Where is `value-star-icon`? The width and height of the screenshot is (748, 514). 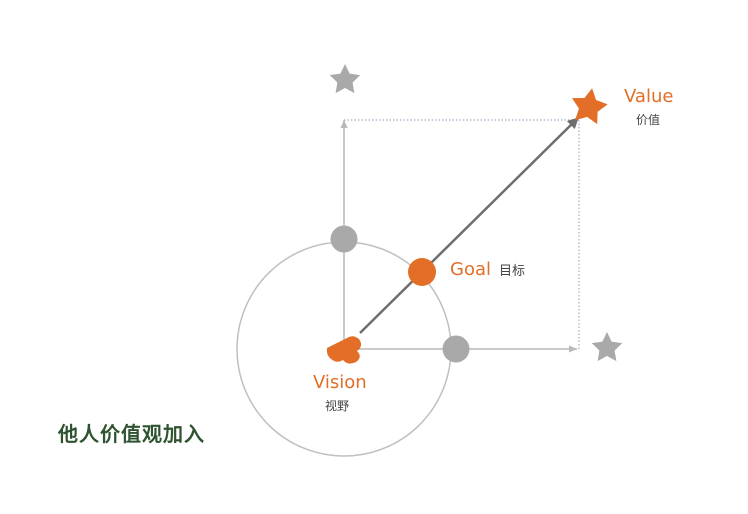
value-star-icon is located at coordinates (590, 106).